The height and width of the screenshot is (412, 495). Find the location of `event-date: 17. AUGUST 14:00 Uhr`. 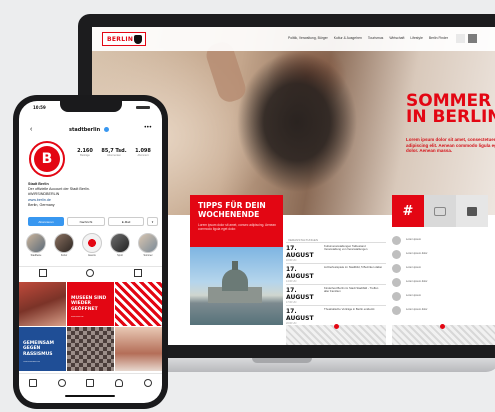

event-date: 17. AUGUST 14:00 Uhr is located at coordinates (305, 274).